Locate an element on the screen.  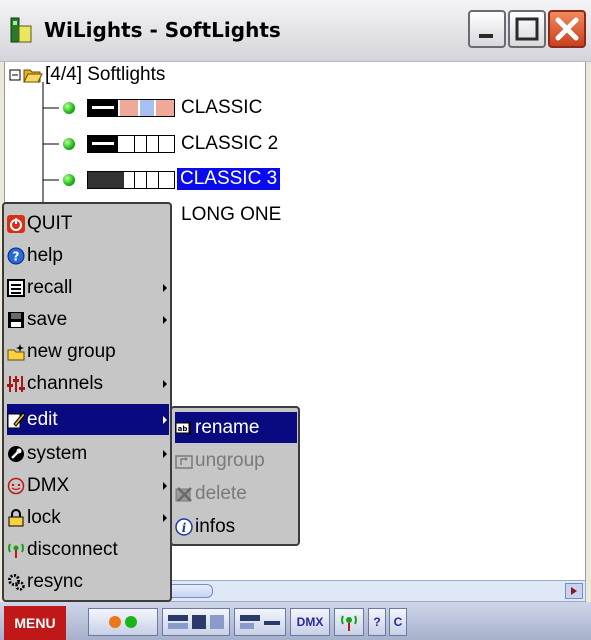
bottom-toolbar: MENU DMX ? C is located at coordinates (295, 621).